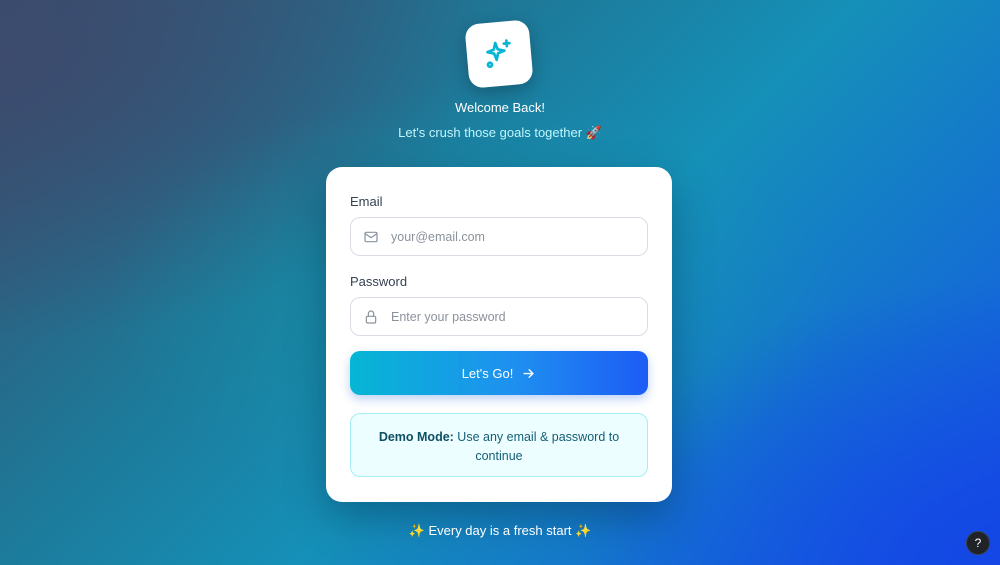  I want to click on submit-button-label: Let's Go!, so click(487, 373).